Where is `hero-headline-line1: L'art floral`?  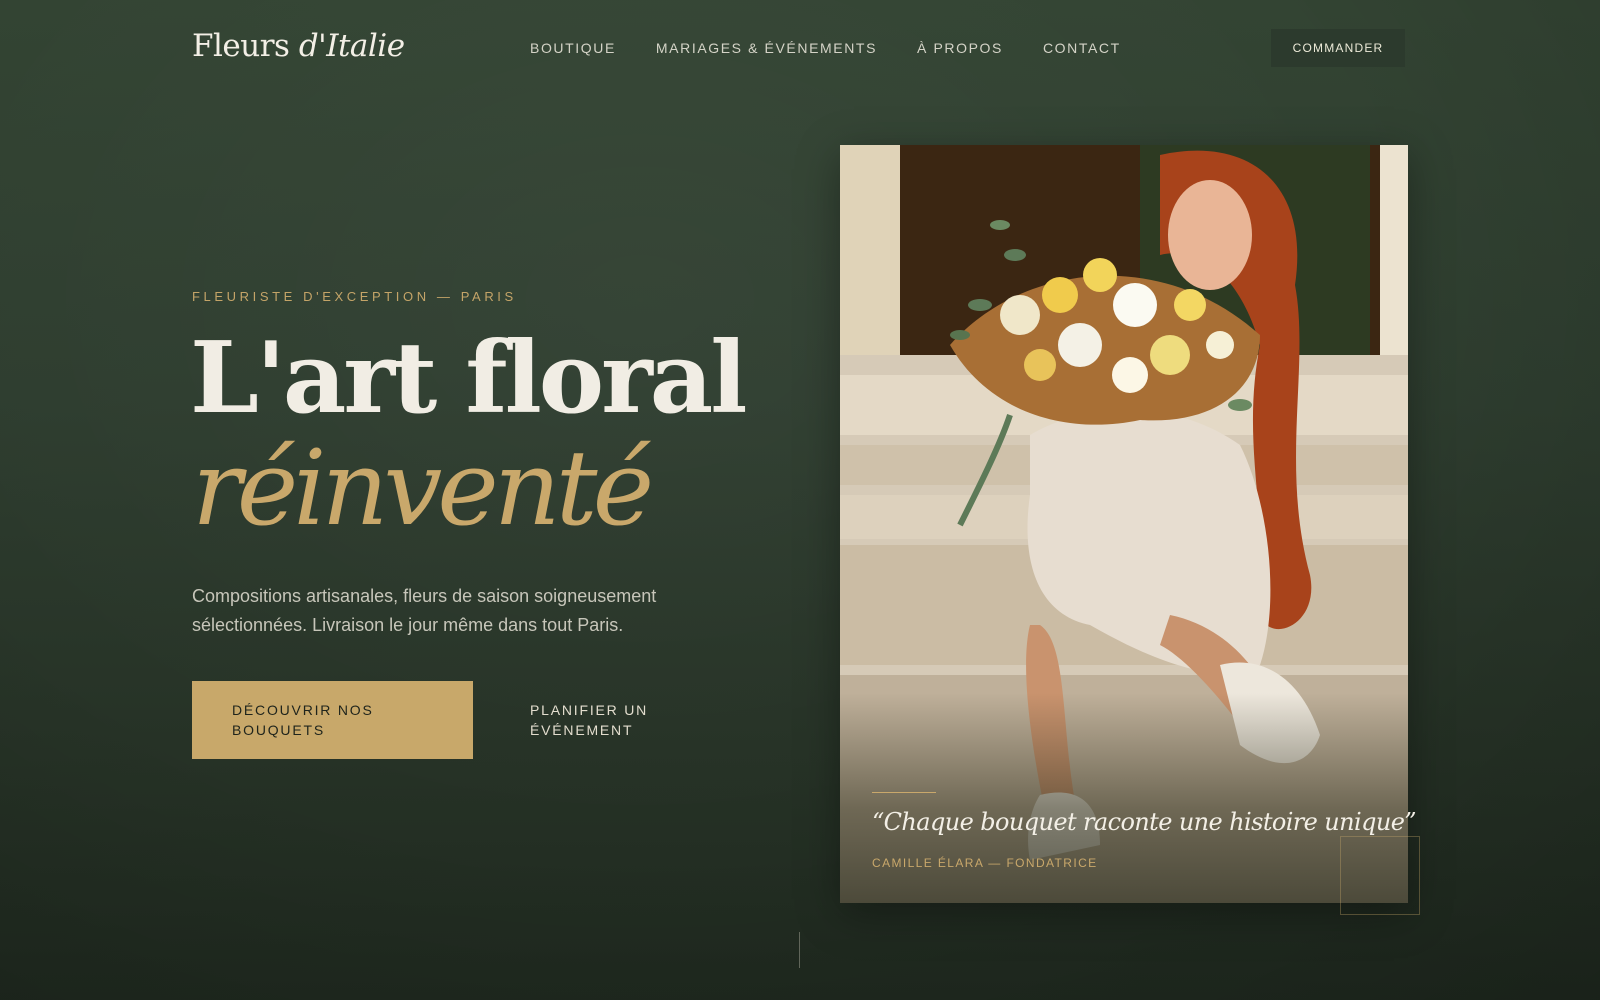
hero-headline-line1: L'art floral is located at coordinates (469, 378).